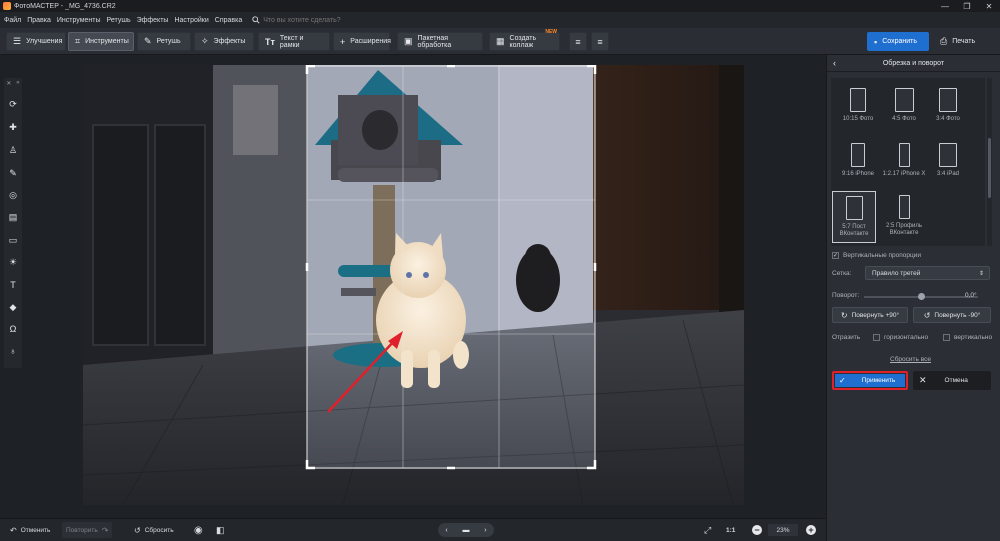 The height and width of the screenshot is (541, 1000). I want to click on rotation-label: Поворот:, so click(846, 295).